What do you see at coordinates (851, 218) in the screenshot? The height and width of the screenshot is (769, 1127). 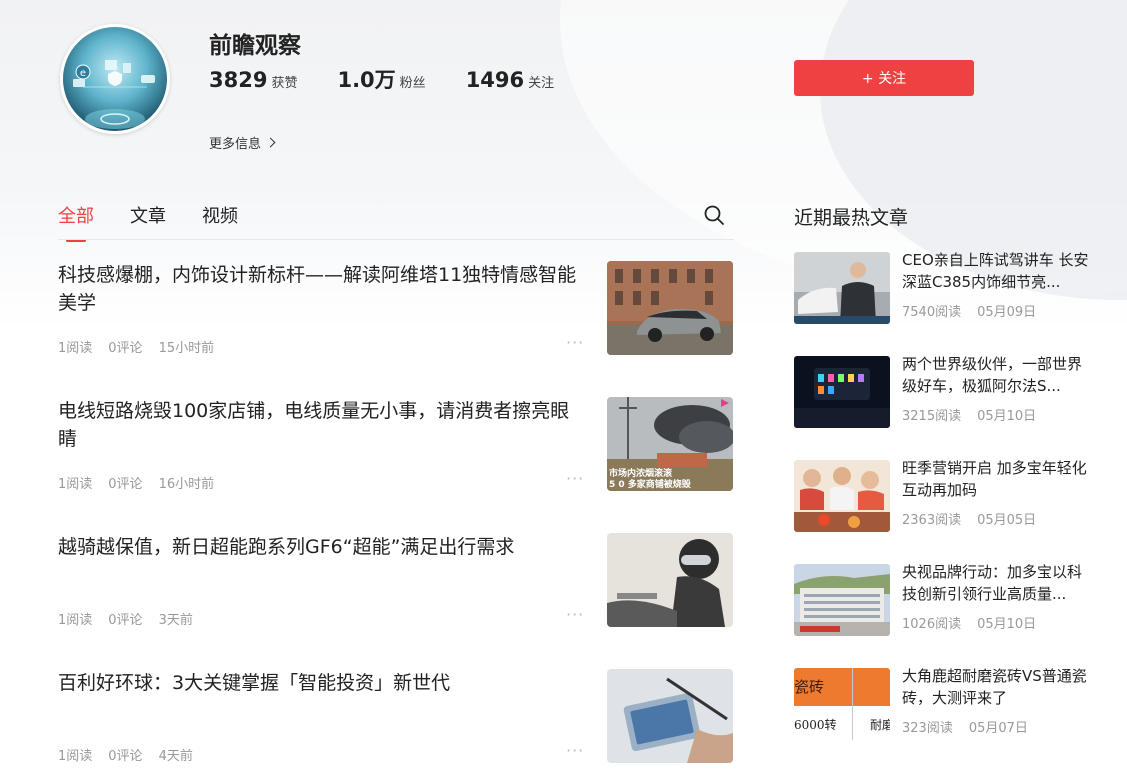 I see `hot-articles-title: 近期最热文章` at bounding box center [851, 218].